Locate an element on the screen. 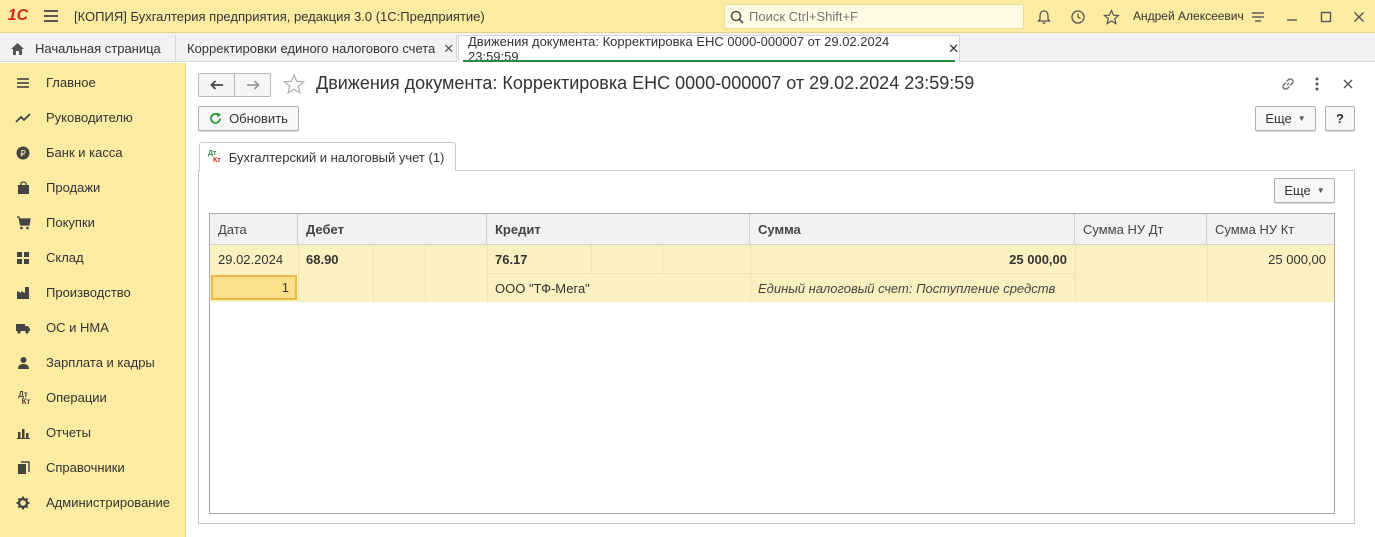 This screenshot has width=1375, height=537. sidebar-item-label: Администрирование is located at coordinates (108, 502).